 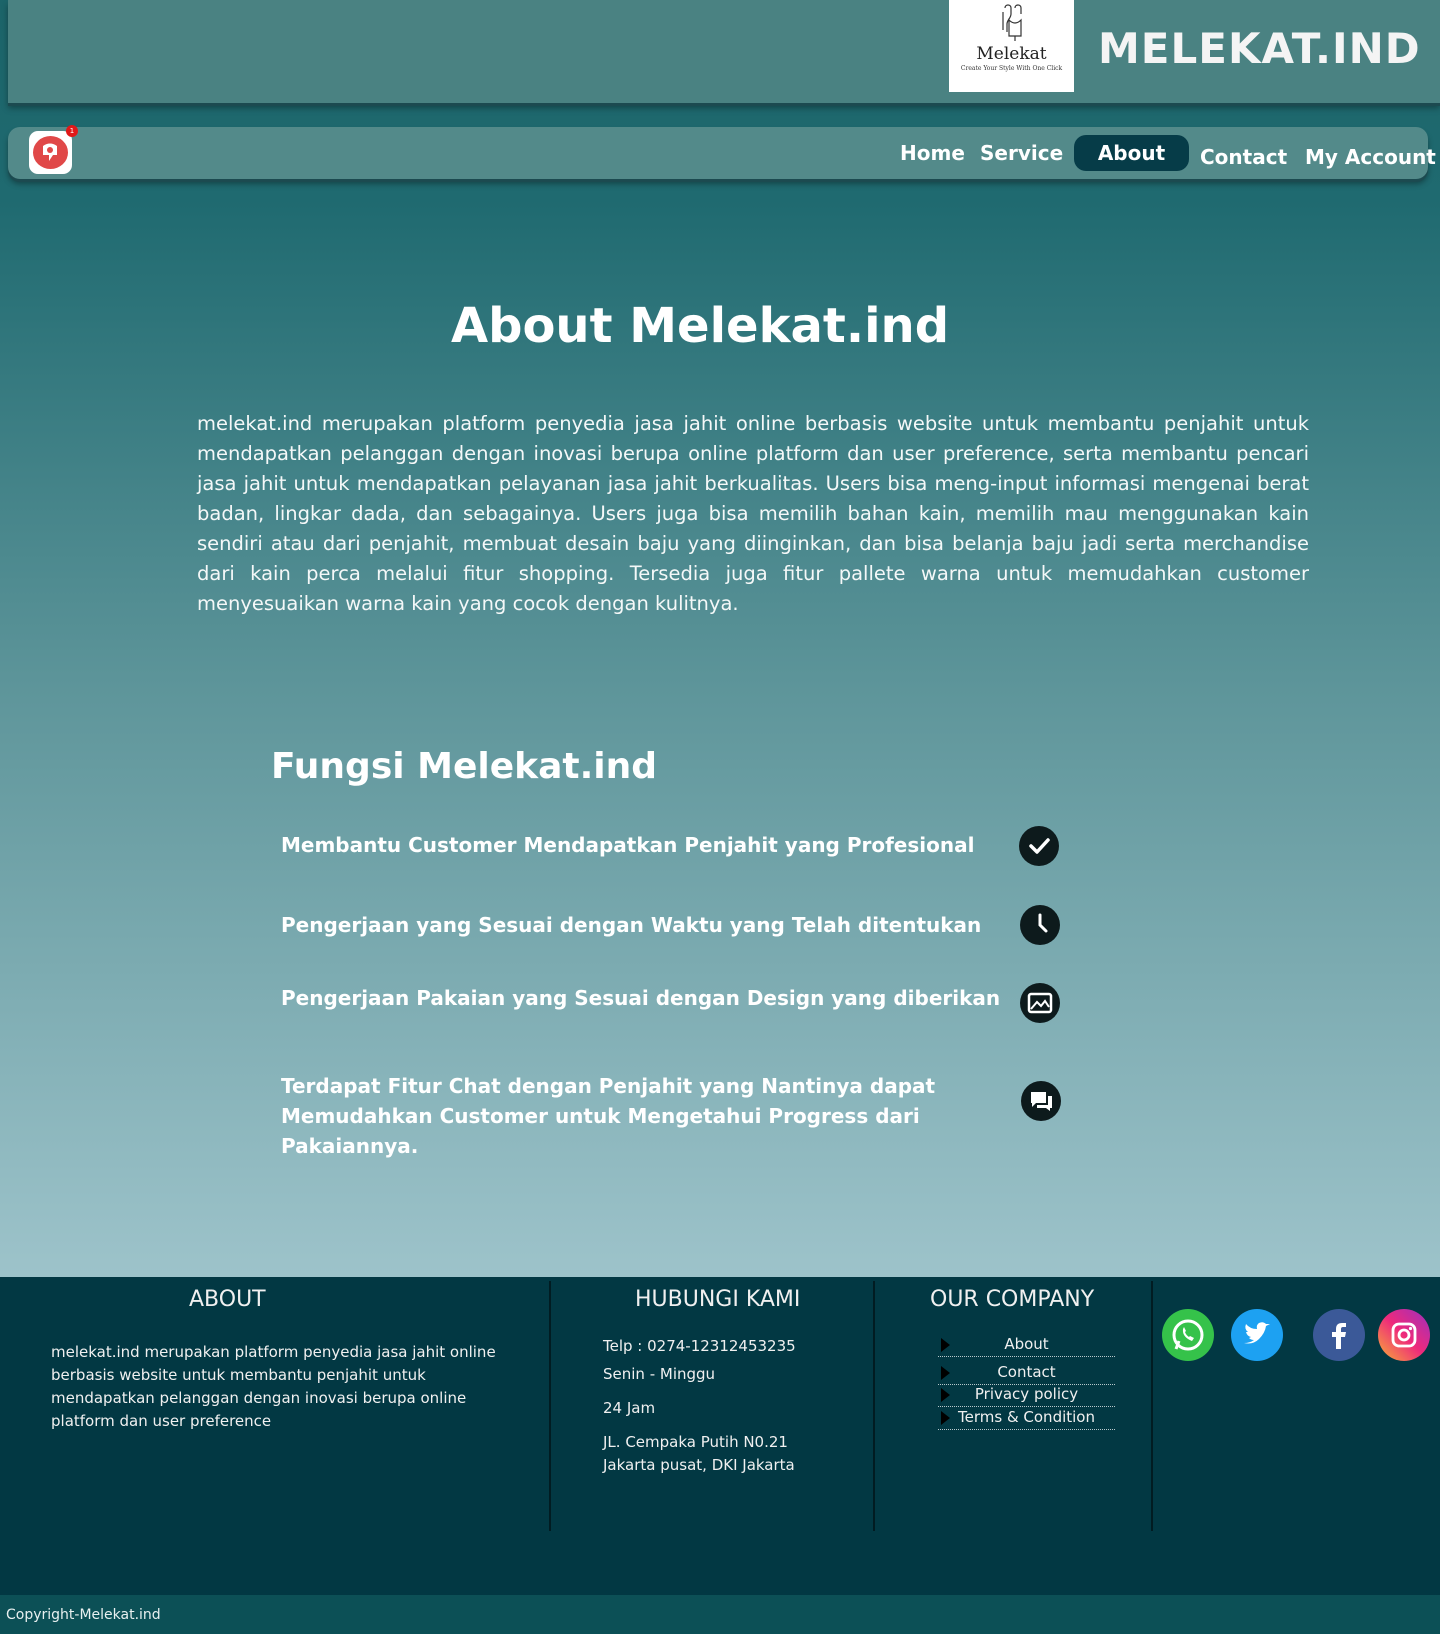 I want to click on footer-address-line2: Jakarta pusat, DKI Jakarta, so click(x=699, y=1465).